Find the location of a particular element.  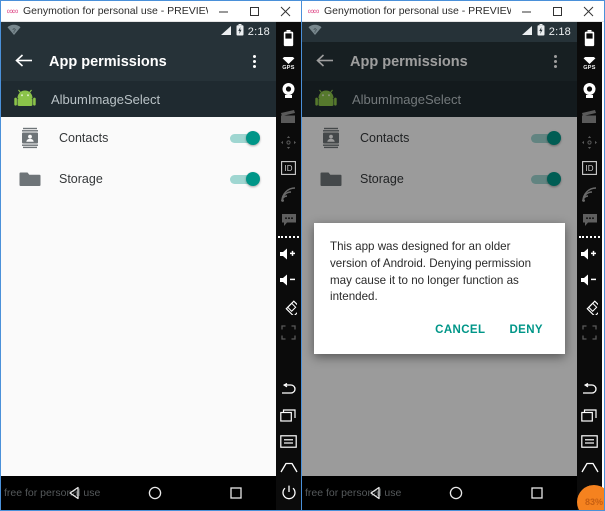

action-bar: App permissions is located at coordinates (138, 61).